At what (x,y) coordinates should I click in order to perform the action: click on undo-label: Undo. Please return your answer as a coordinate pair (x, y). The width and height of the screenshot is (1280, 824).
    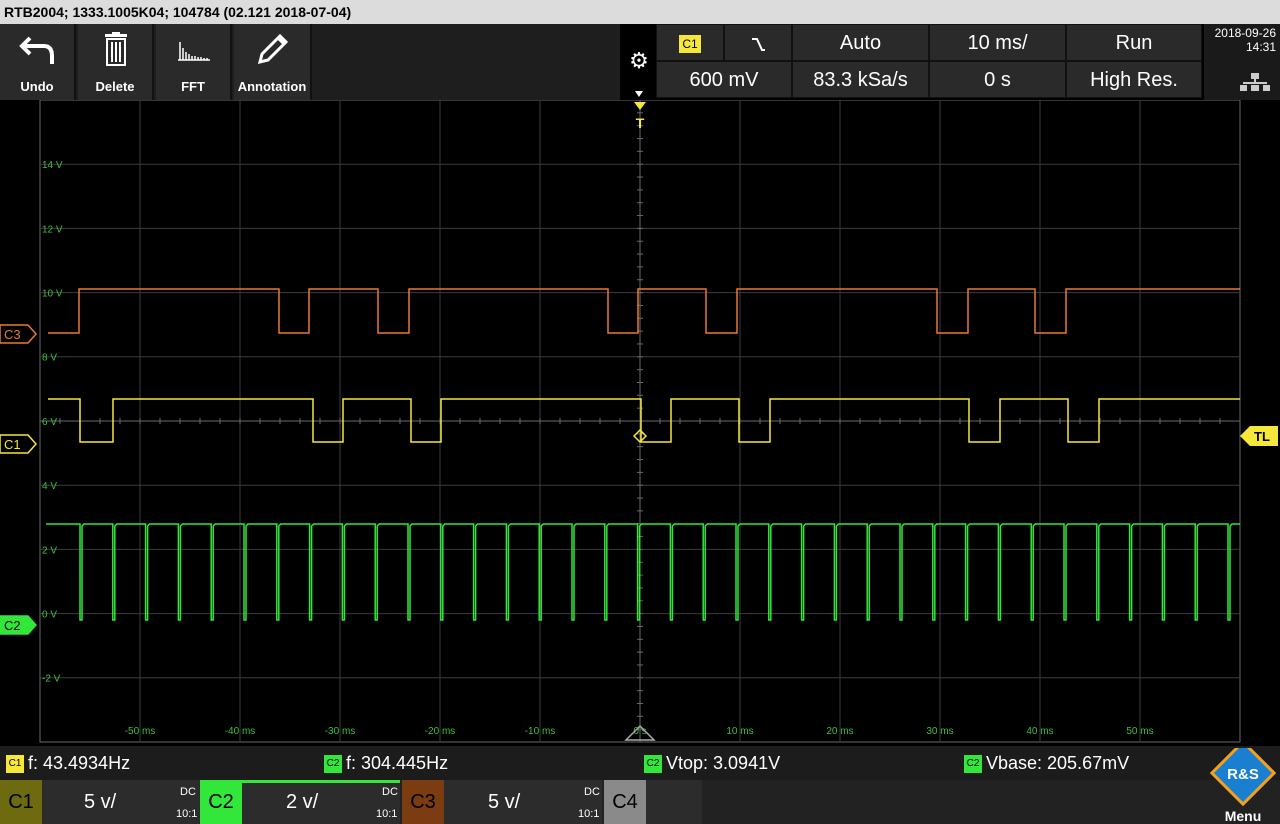
    Looking at the image, I should click on (37, 86).